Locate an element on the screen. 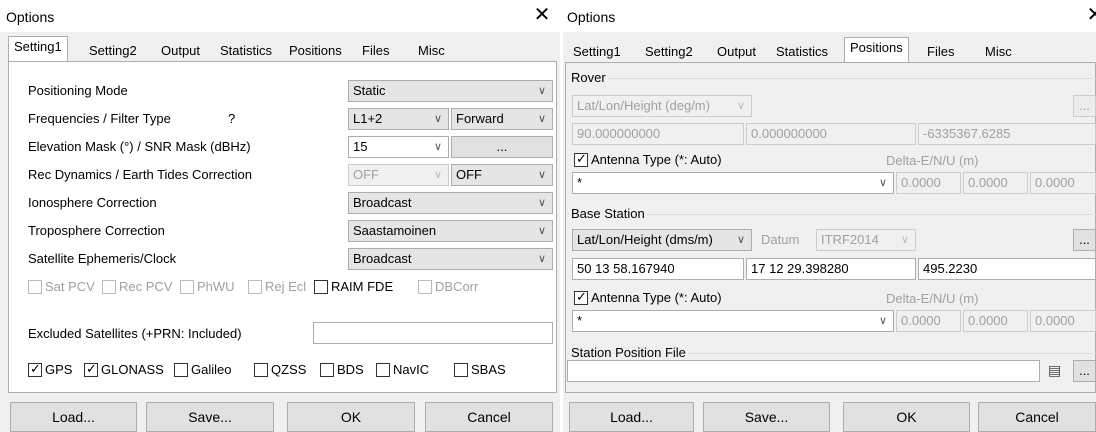 This screenshot has width=1096, height=432. checkmark-icon: ✓ is located at coordinates (91, 368).